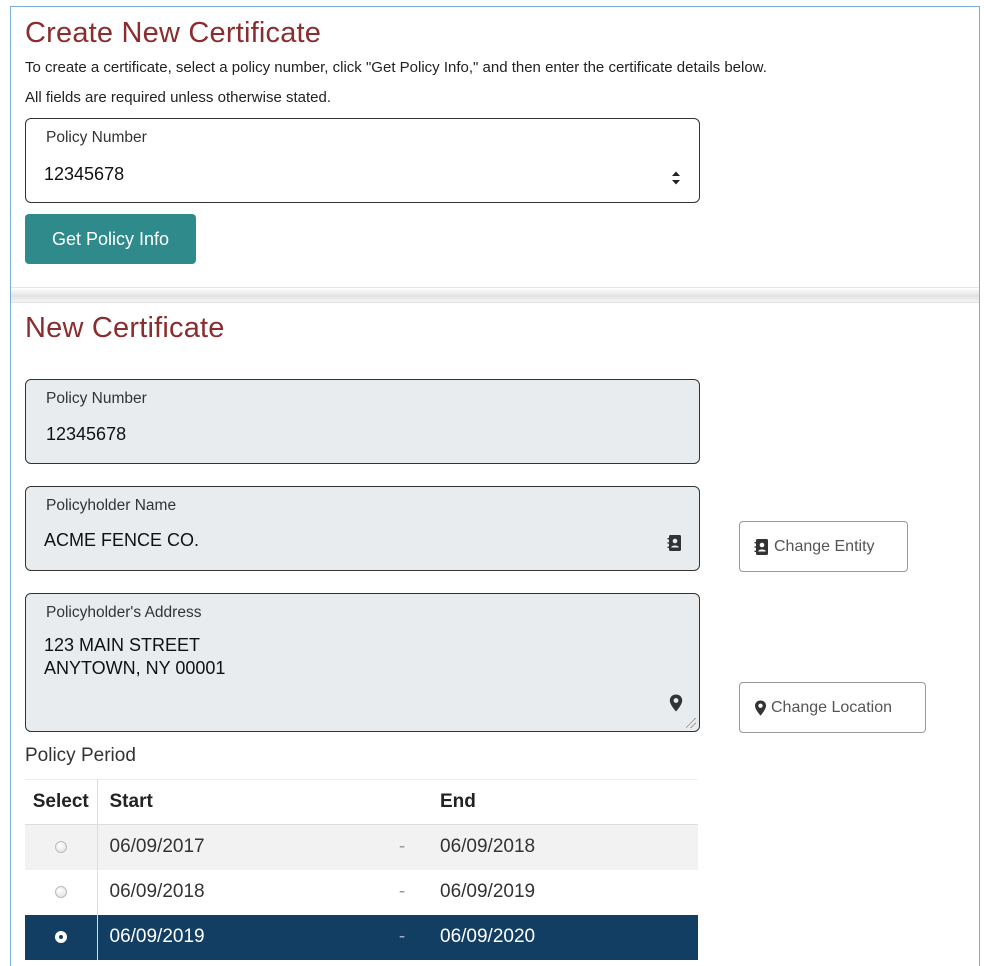 The width and height of the screenshot is (984, 966). What do you see at coordinates (61, 802) in the screenshot?
I see `column-header-select: Select` at bounding box center [61, 802].